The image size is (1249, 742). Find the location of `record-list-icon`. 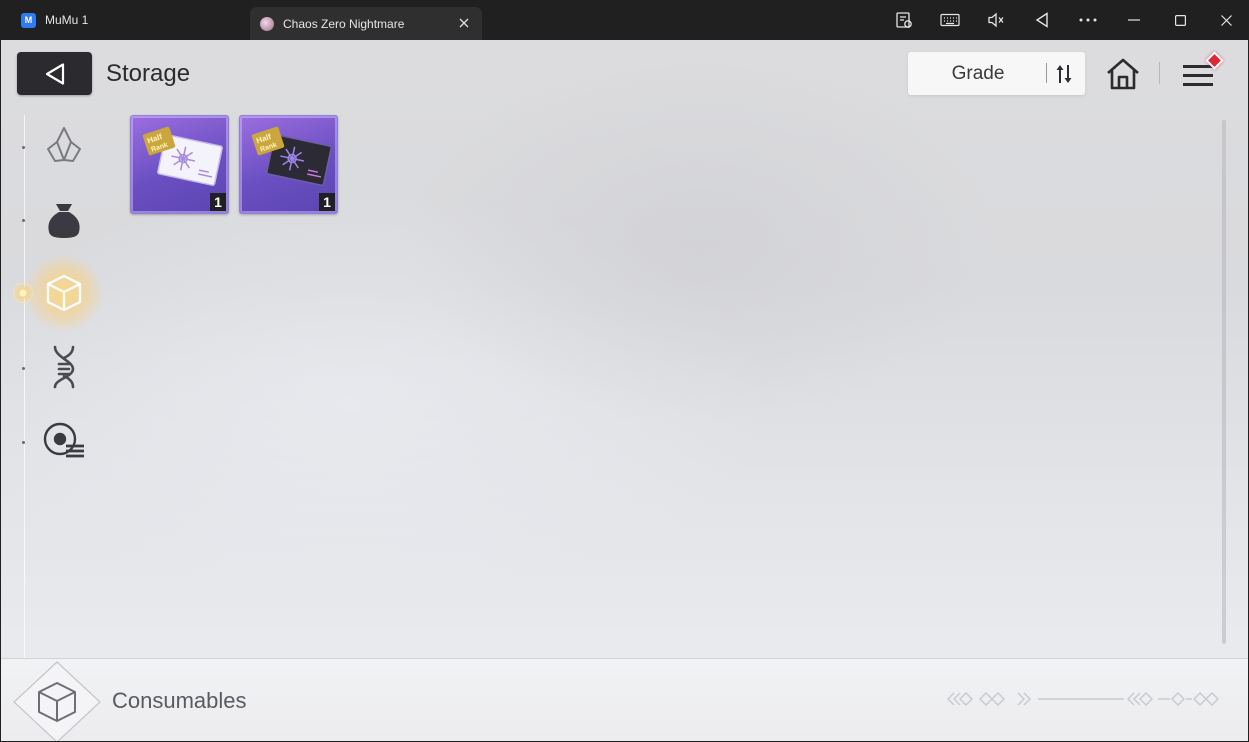

record-list-icon is located at coordinates (63, 440).